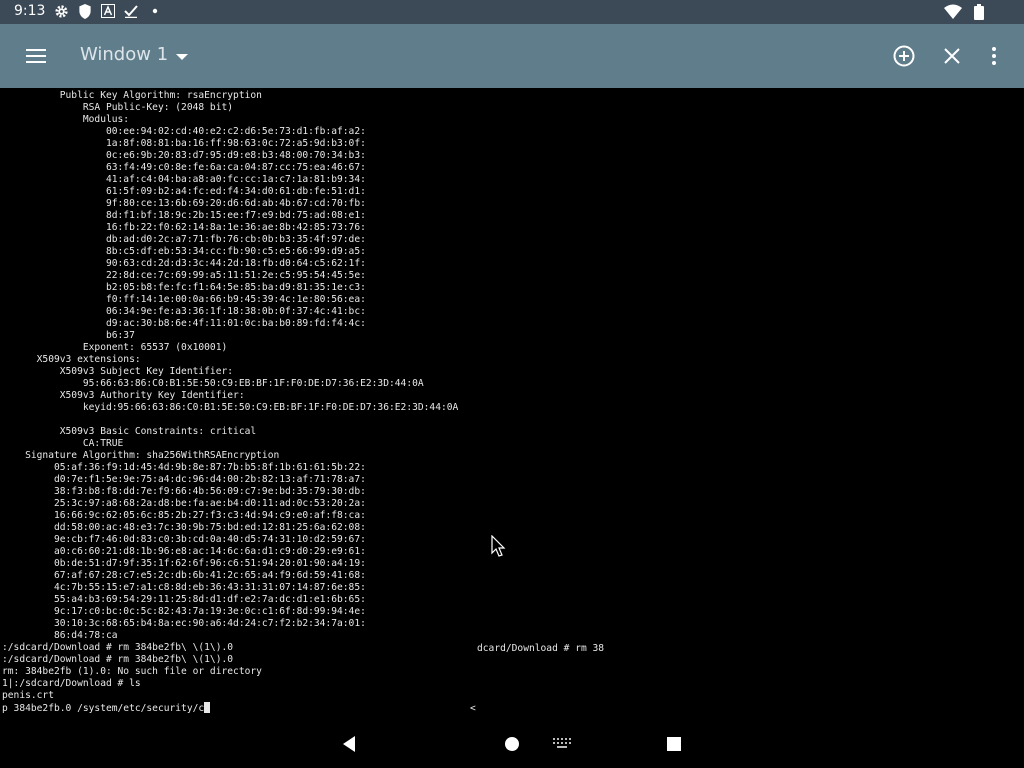 This screenshot has width=1024, height=768. What do you see at coordinates (904, 56) in the screenshot?
I see `add-circle-icon` at bounding box center [904, 56].